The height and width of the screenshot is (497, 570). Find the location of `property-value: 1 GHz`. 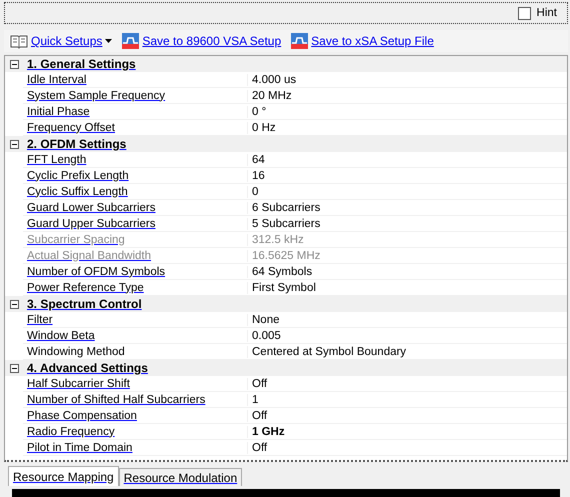

property-value: 1 GHz is located at coordinates (266, 432).